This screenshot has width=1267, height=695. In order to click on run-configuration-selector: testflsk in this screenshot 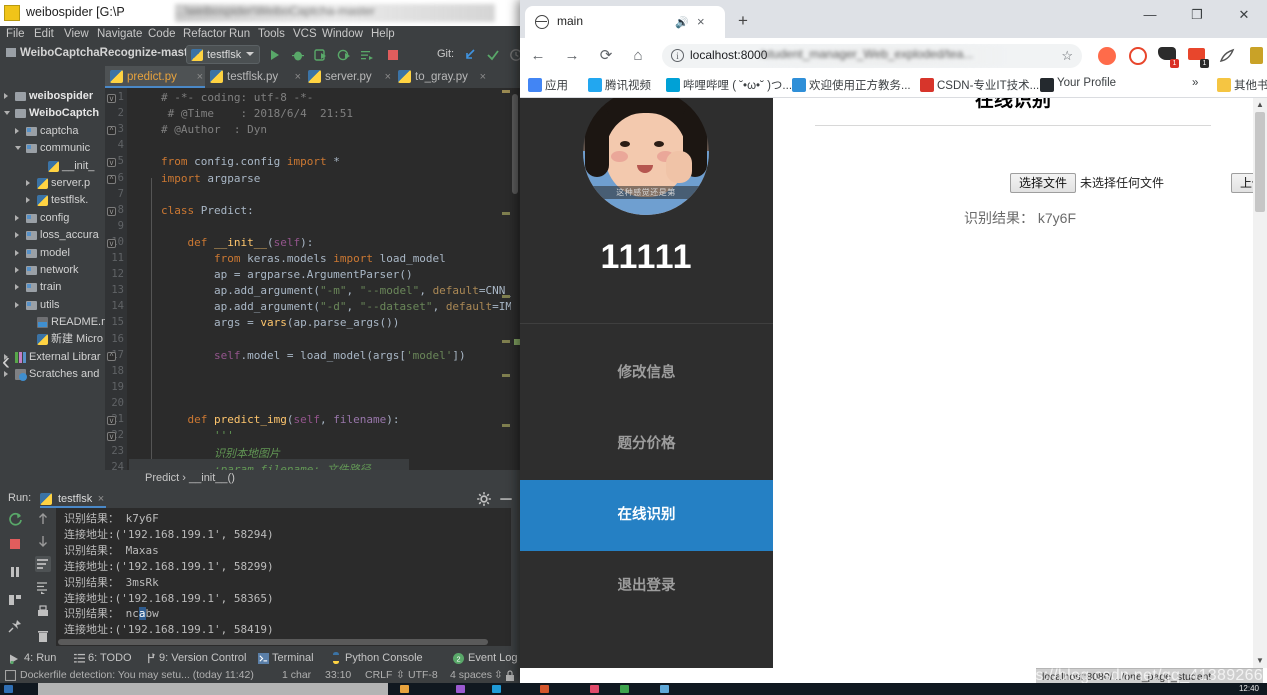, I will do `click(223, 54)`.